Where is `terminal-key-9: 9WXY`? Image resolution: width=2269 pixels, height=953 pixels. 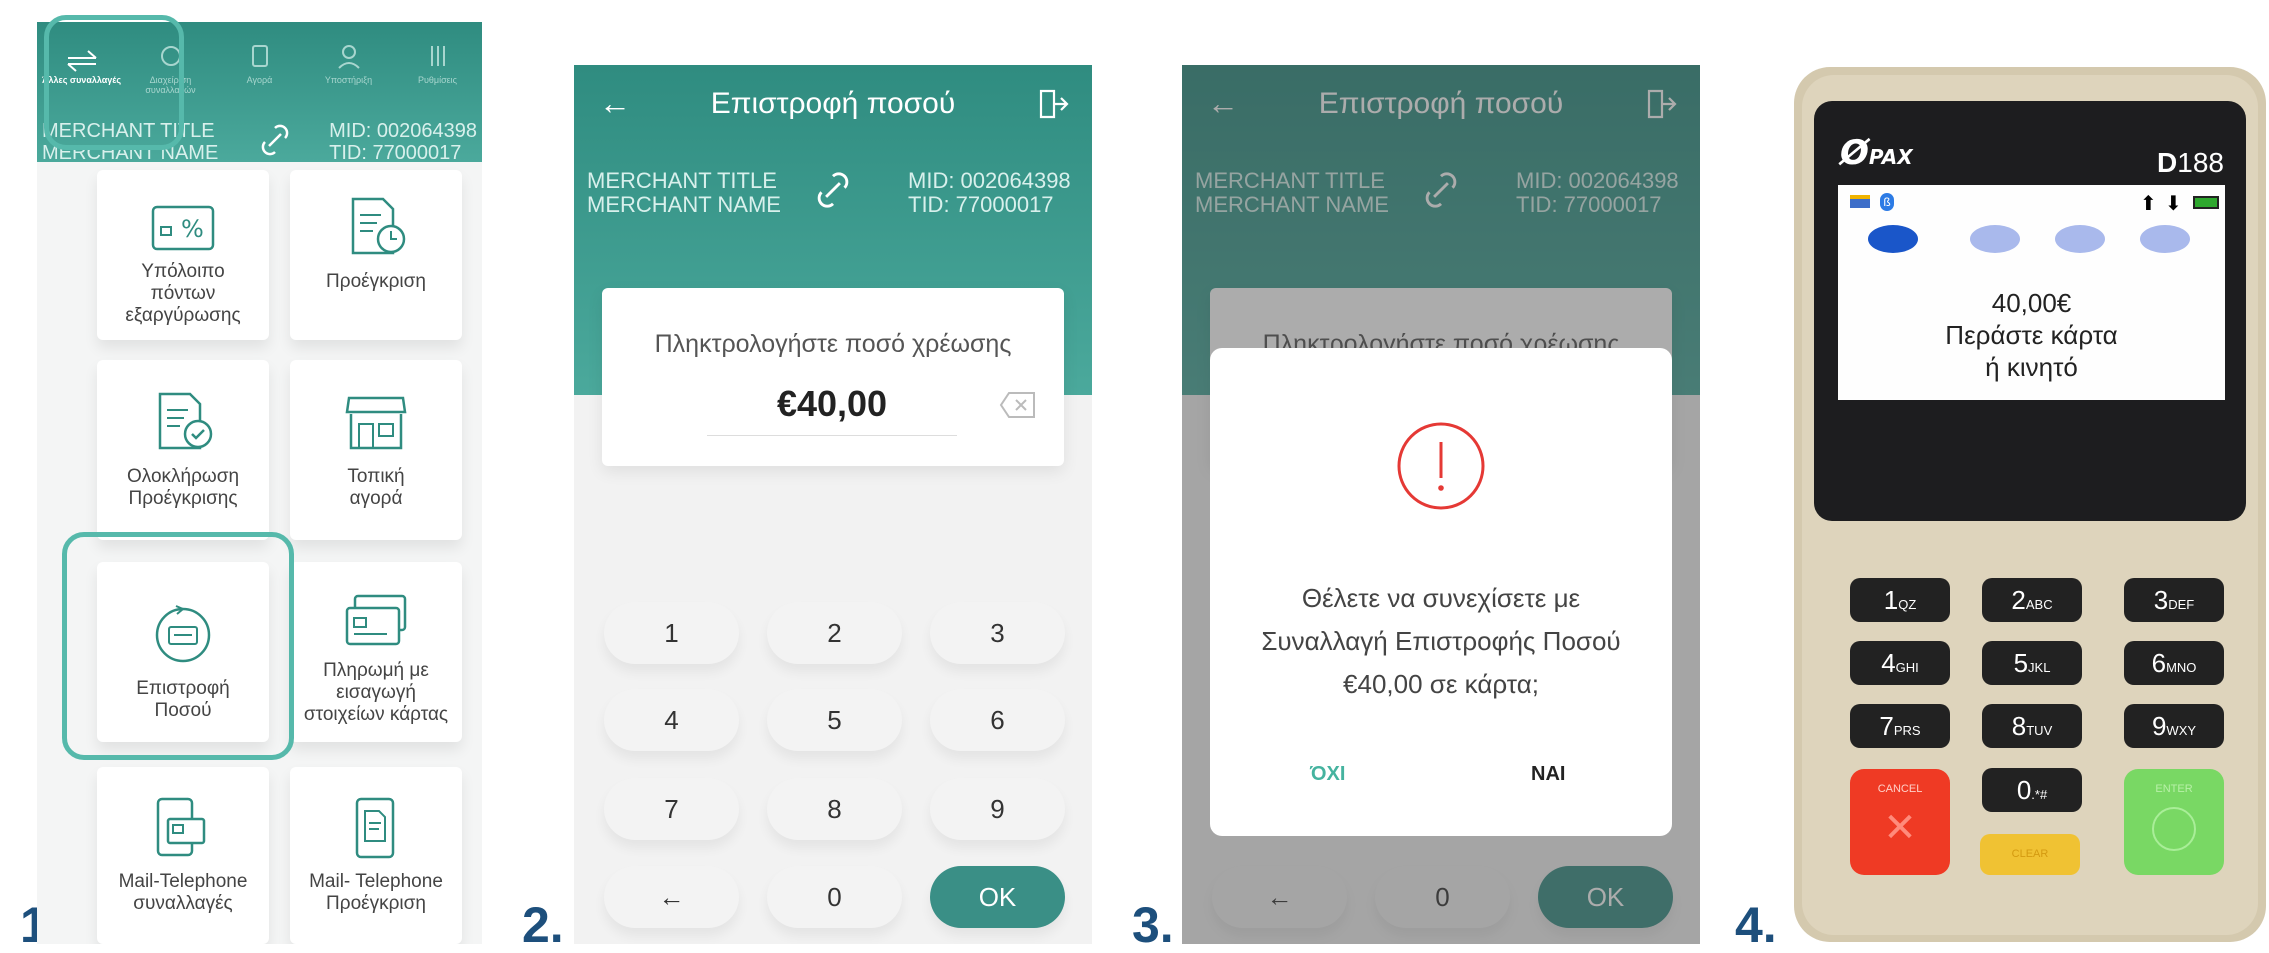 terminal-key-9: 9WXY is located at coordinates (2174, 726).